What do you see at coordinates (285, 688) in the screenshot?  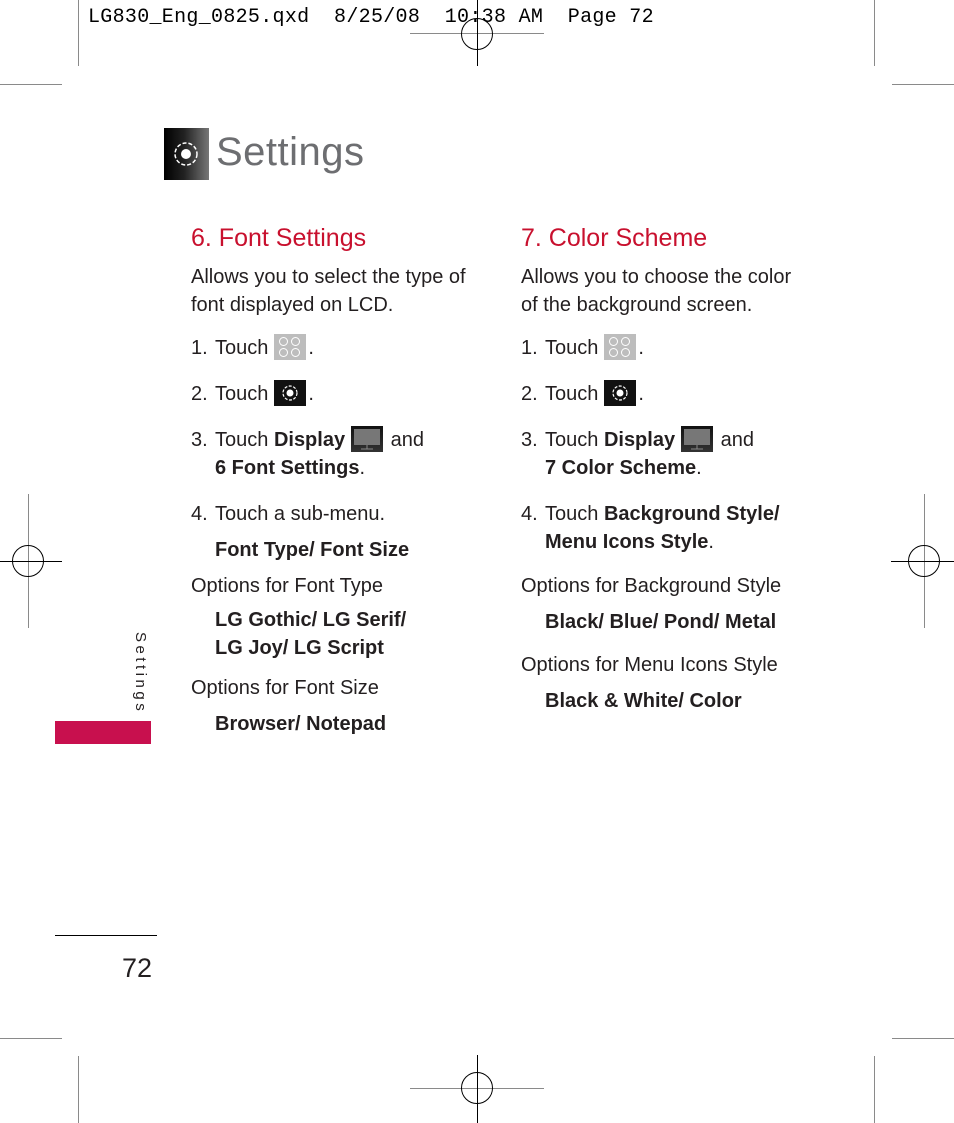 I see `options-label: Options for Font Size` at bounding box center [285, 688].